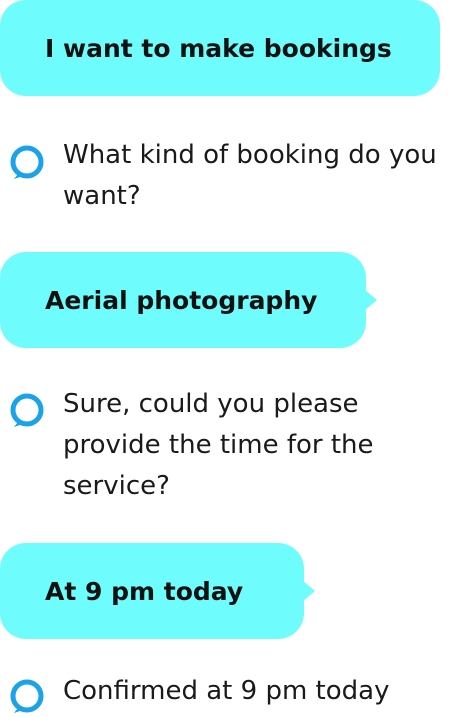  I want to click on user-message-bubble: Aerial photography, so click(188, 300).